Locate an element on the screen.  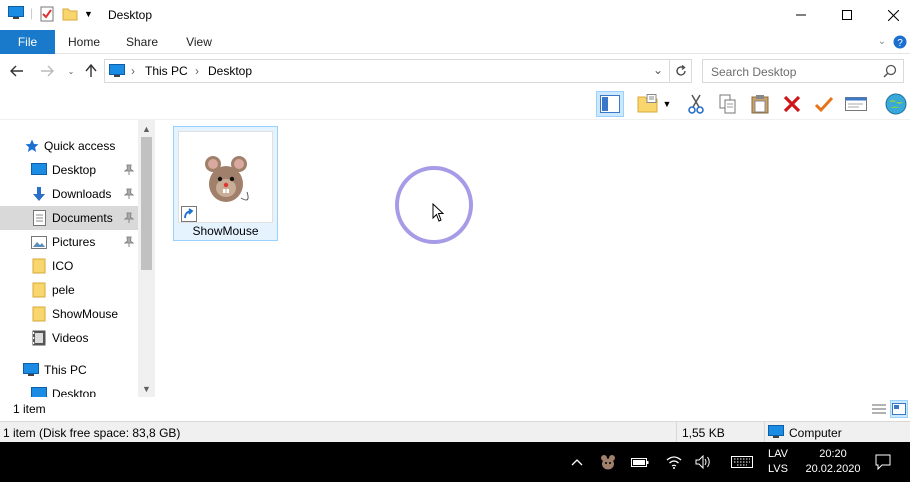
nav-label: Pictures is located at coordinates (74, 242).